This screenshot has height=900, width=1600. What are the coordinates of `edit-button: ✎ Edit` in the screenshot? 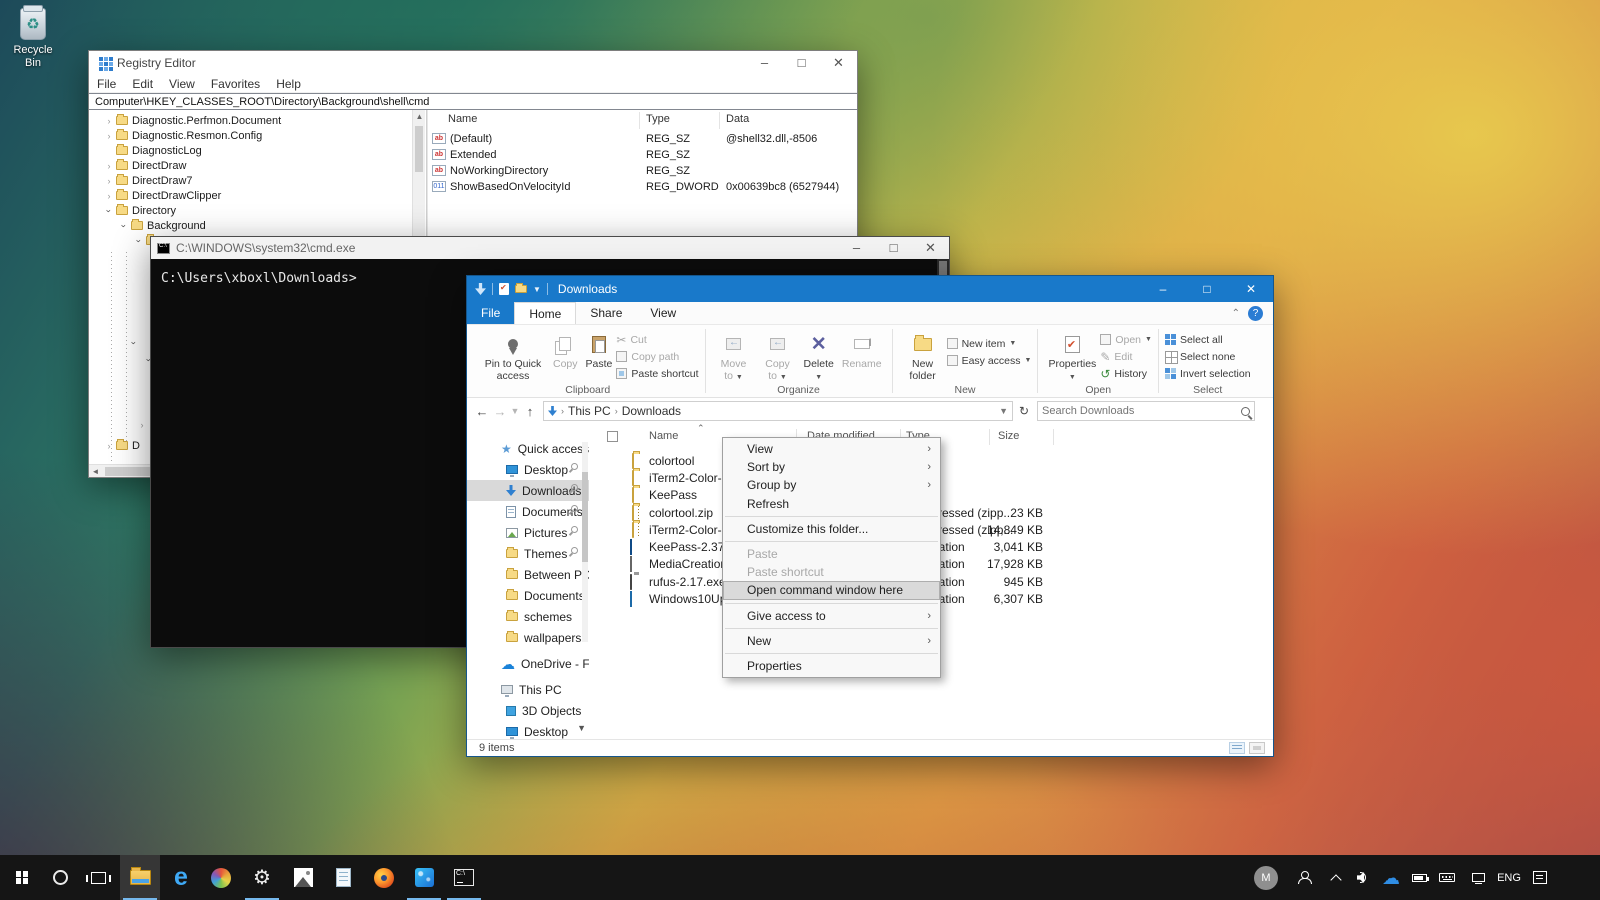 It's located at (1126, 356).